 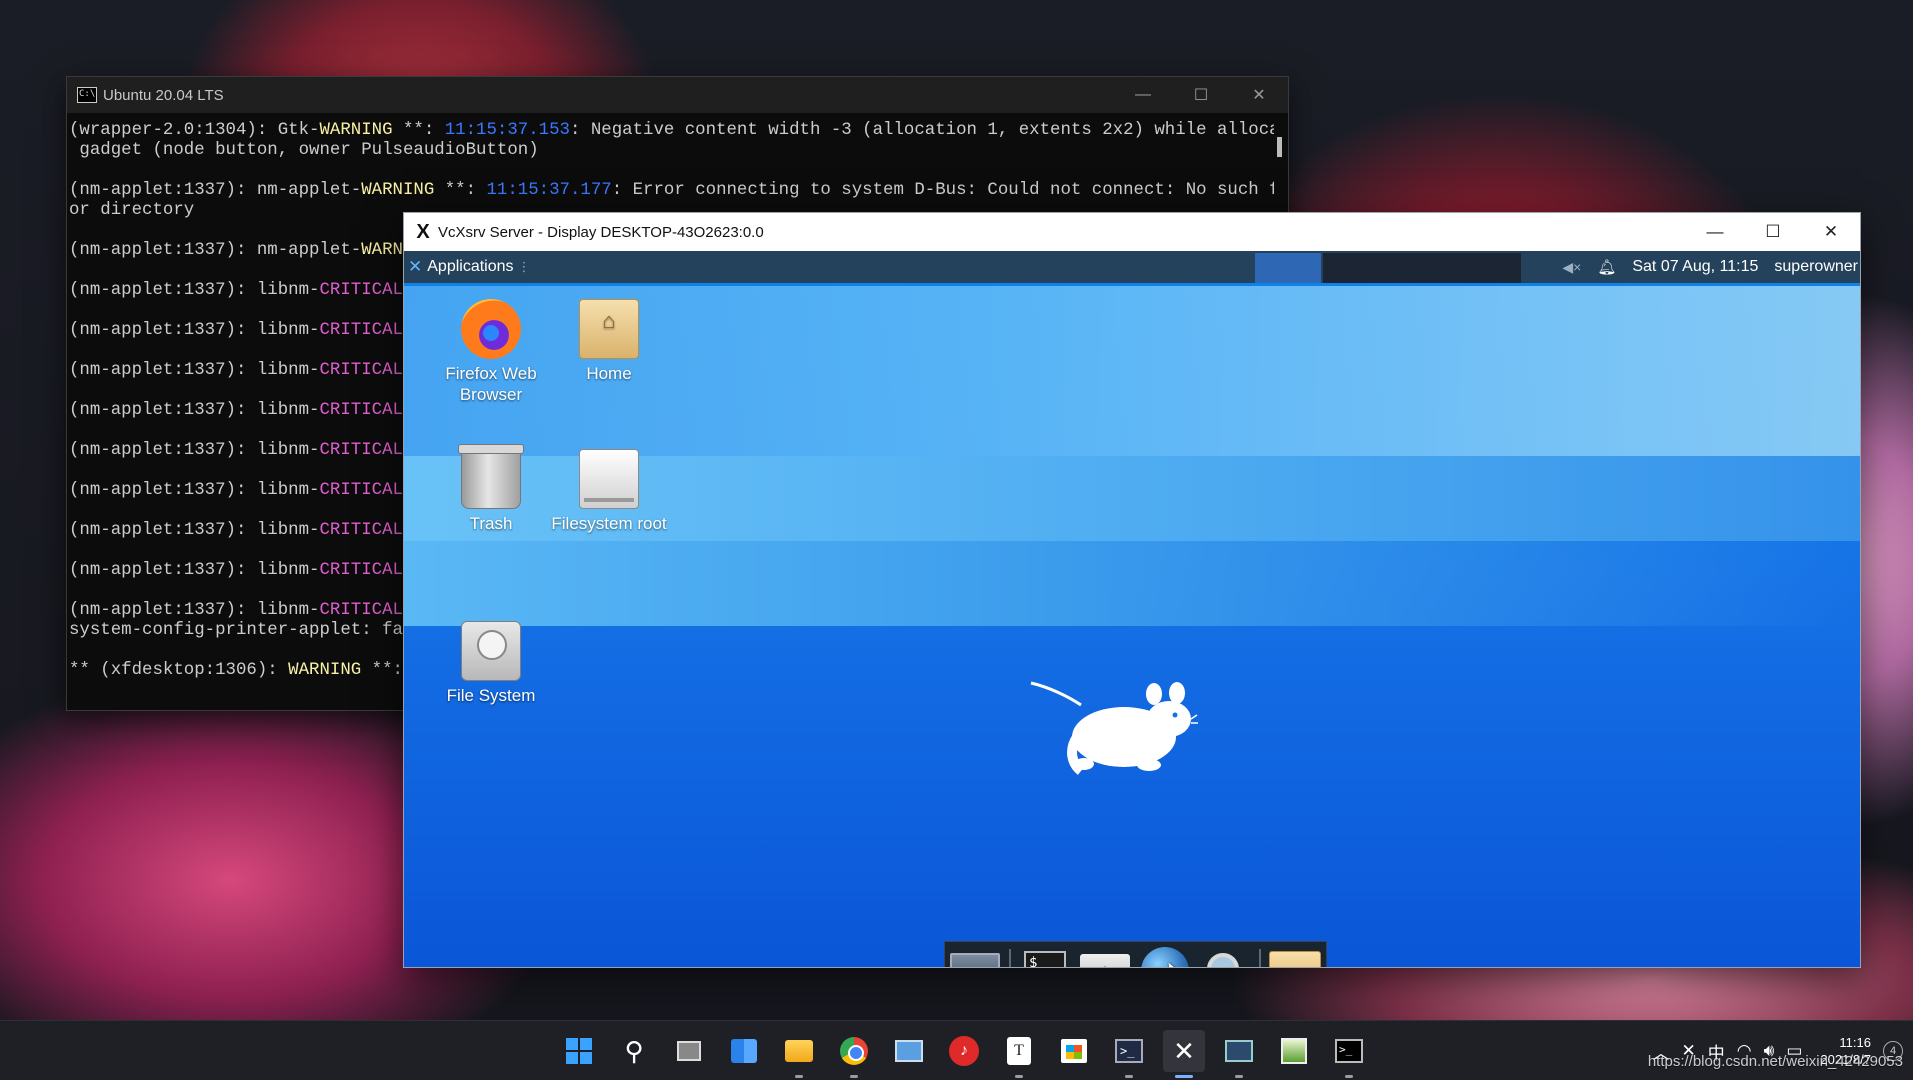 I want to click on desktop-icon-firefox: Firefox Web Browser, so click(x=491, y=352).